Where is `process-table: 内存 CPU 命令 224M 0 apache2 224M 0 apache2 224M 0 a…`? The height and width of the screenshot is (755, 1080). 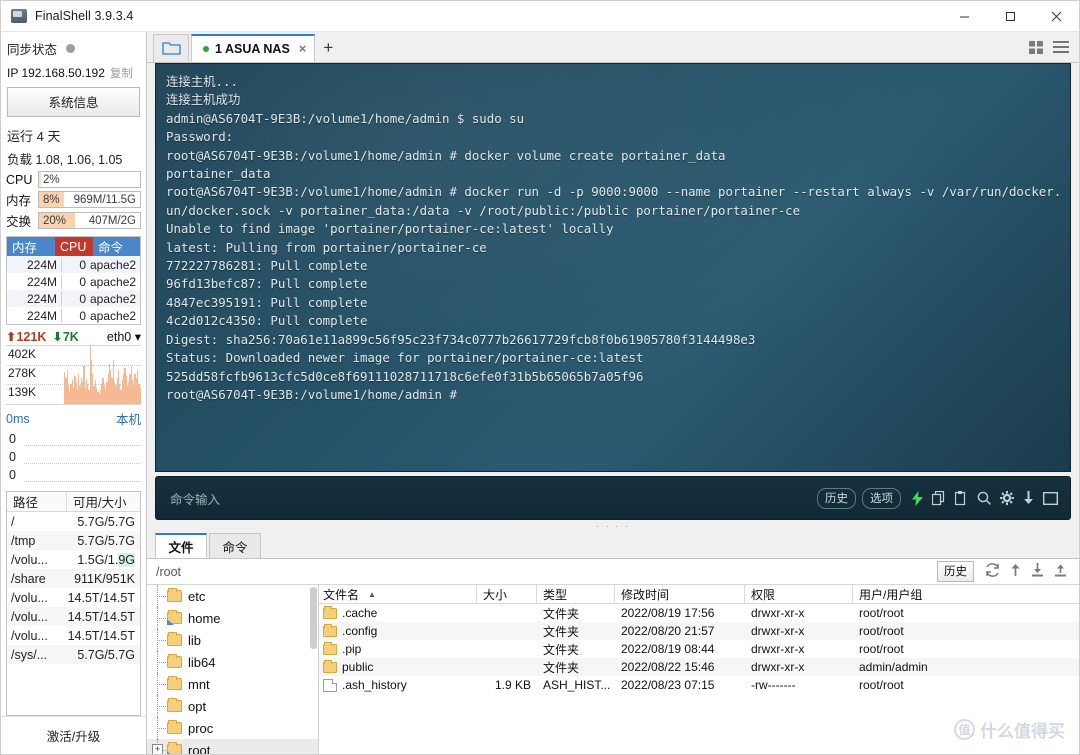 process-table: 内存 CPU 命令 224M 0 apache2 224M 0 apache2 224M 0 a… is located at coordinates (73, 280).